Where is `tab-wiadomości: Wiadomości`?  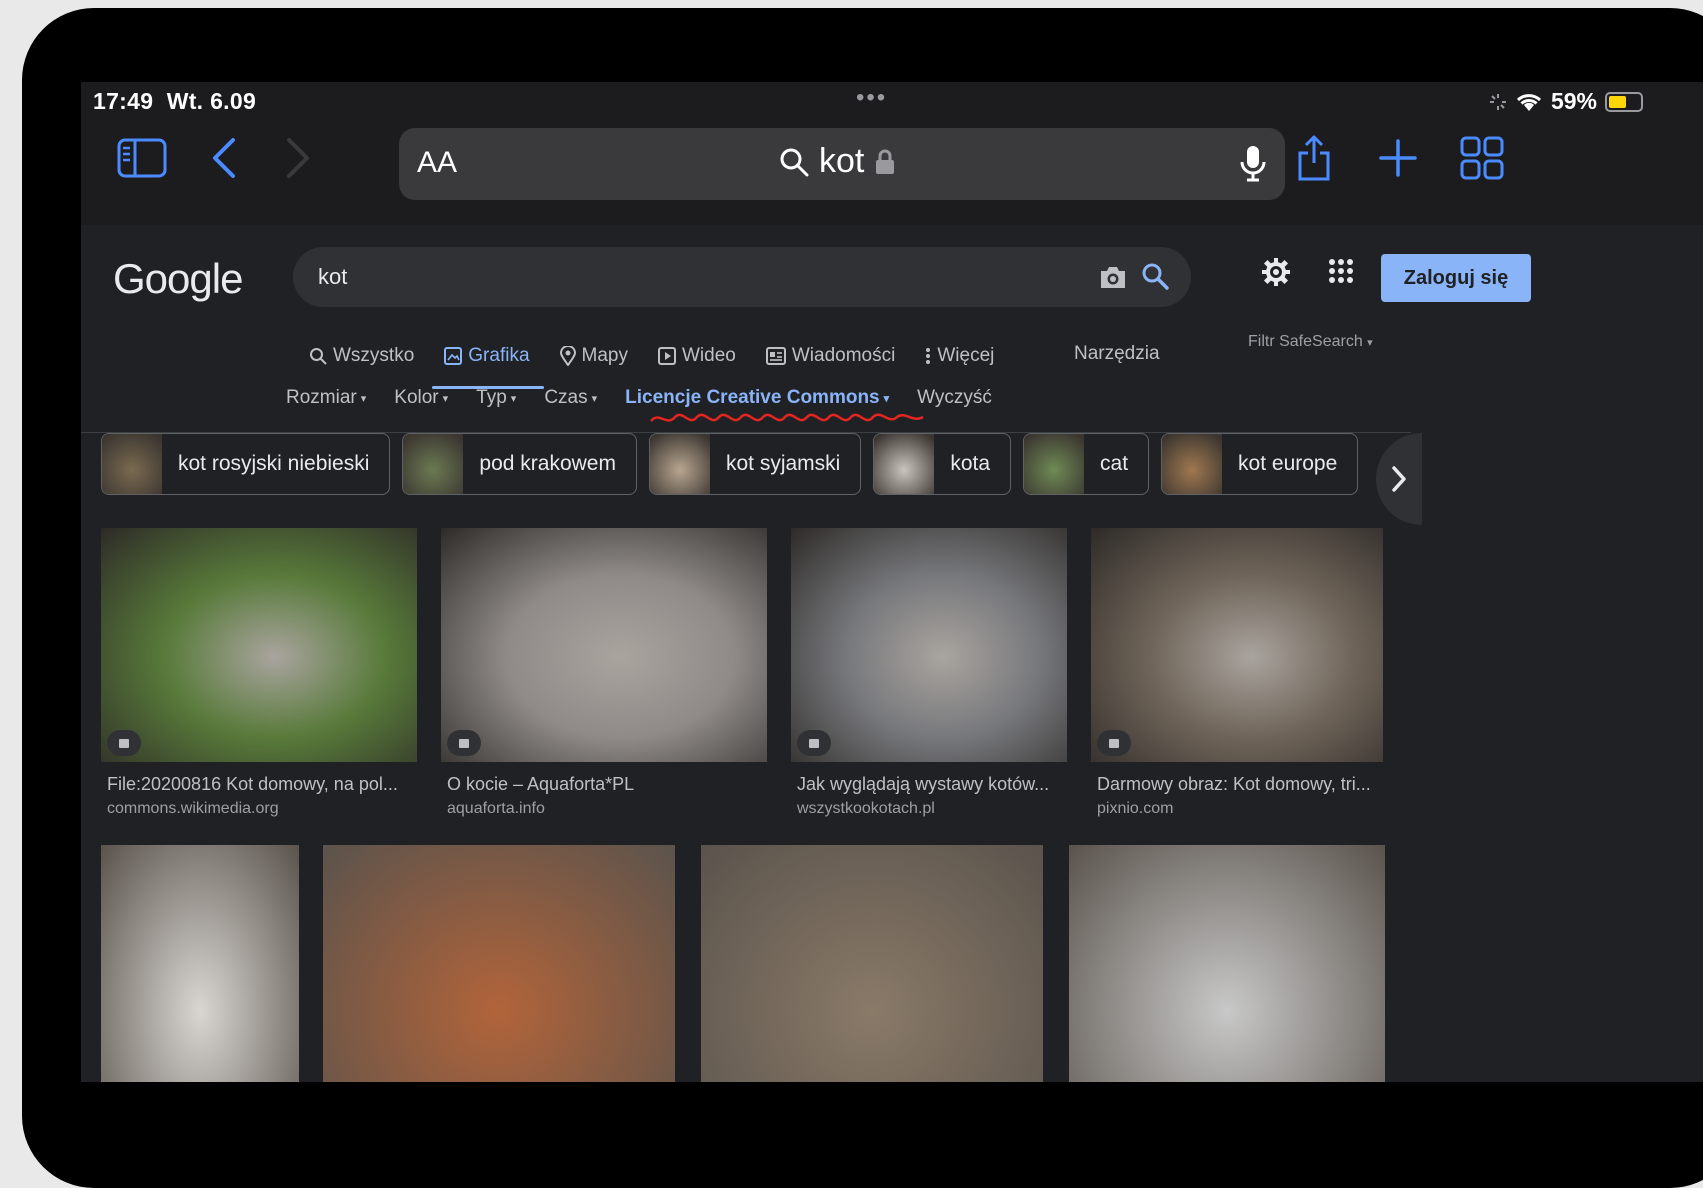
tab-wiadomości: Wiadomości is located at coordinates (830, 356).